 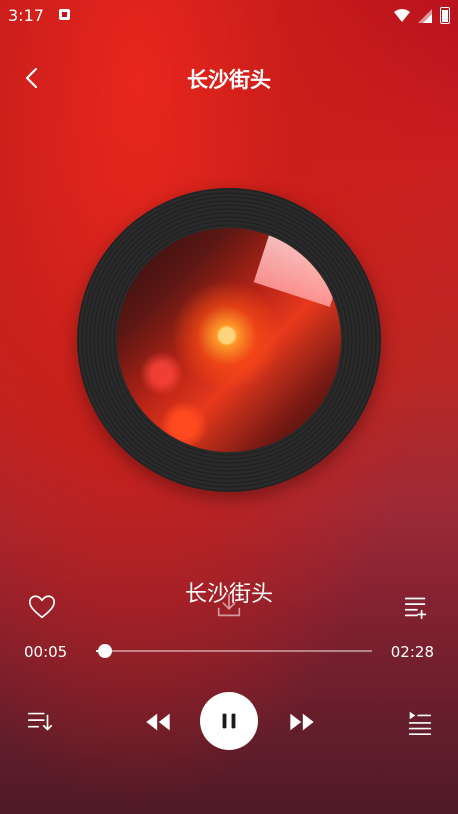 I want to click on queue-list-icon, so click(x=420, y=723).